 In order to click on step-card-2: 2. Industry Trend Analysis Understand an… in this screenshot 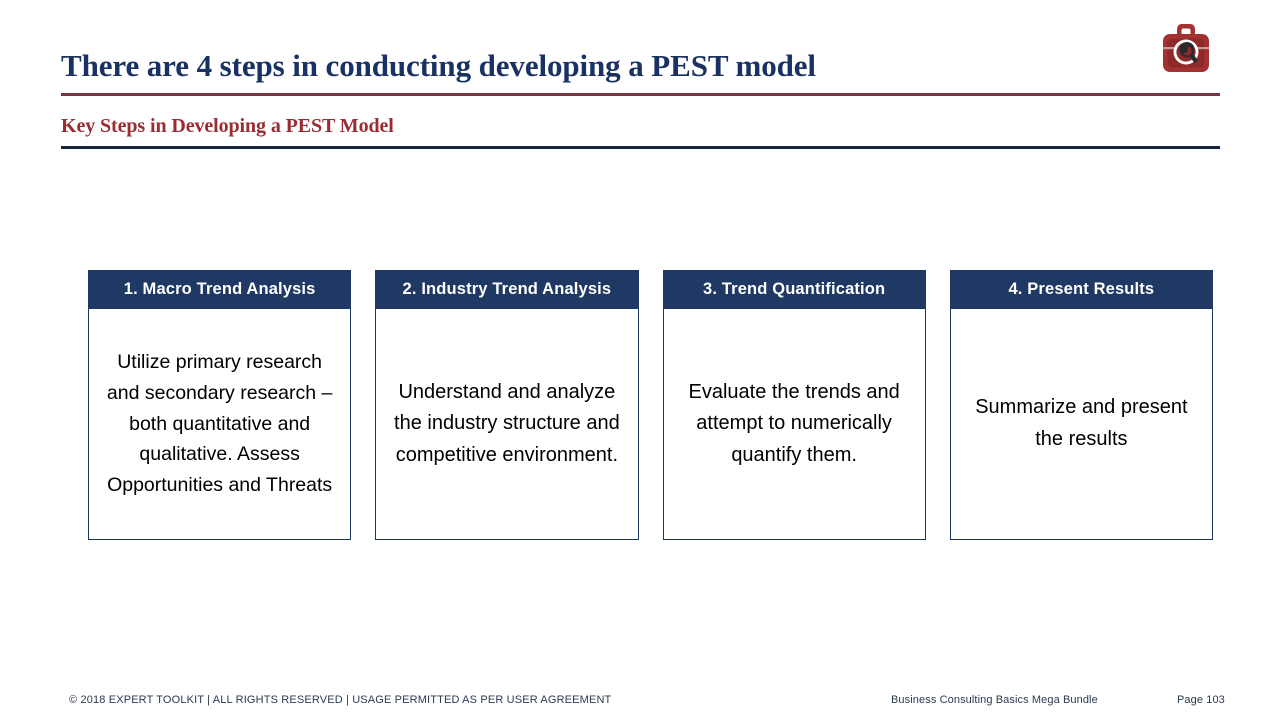, I will do `click(507, 405)`.